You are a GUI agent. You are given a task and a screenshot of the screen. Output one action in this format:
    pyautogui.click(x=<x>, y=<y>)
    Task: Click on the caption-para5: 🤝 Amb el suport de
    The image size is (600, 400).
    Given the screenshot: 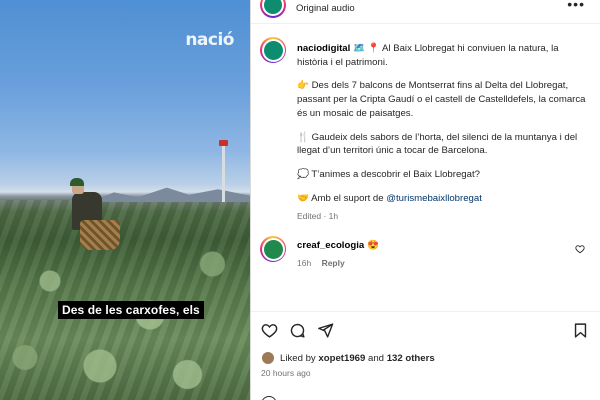 What is the action you would take?
    pyautogui.click(x=340, y=198)
    